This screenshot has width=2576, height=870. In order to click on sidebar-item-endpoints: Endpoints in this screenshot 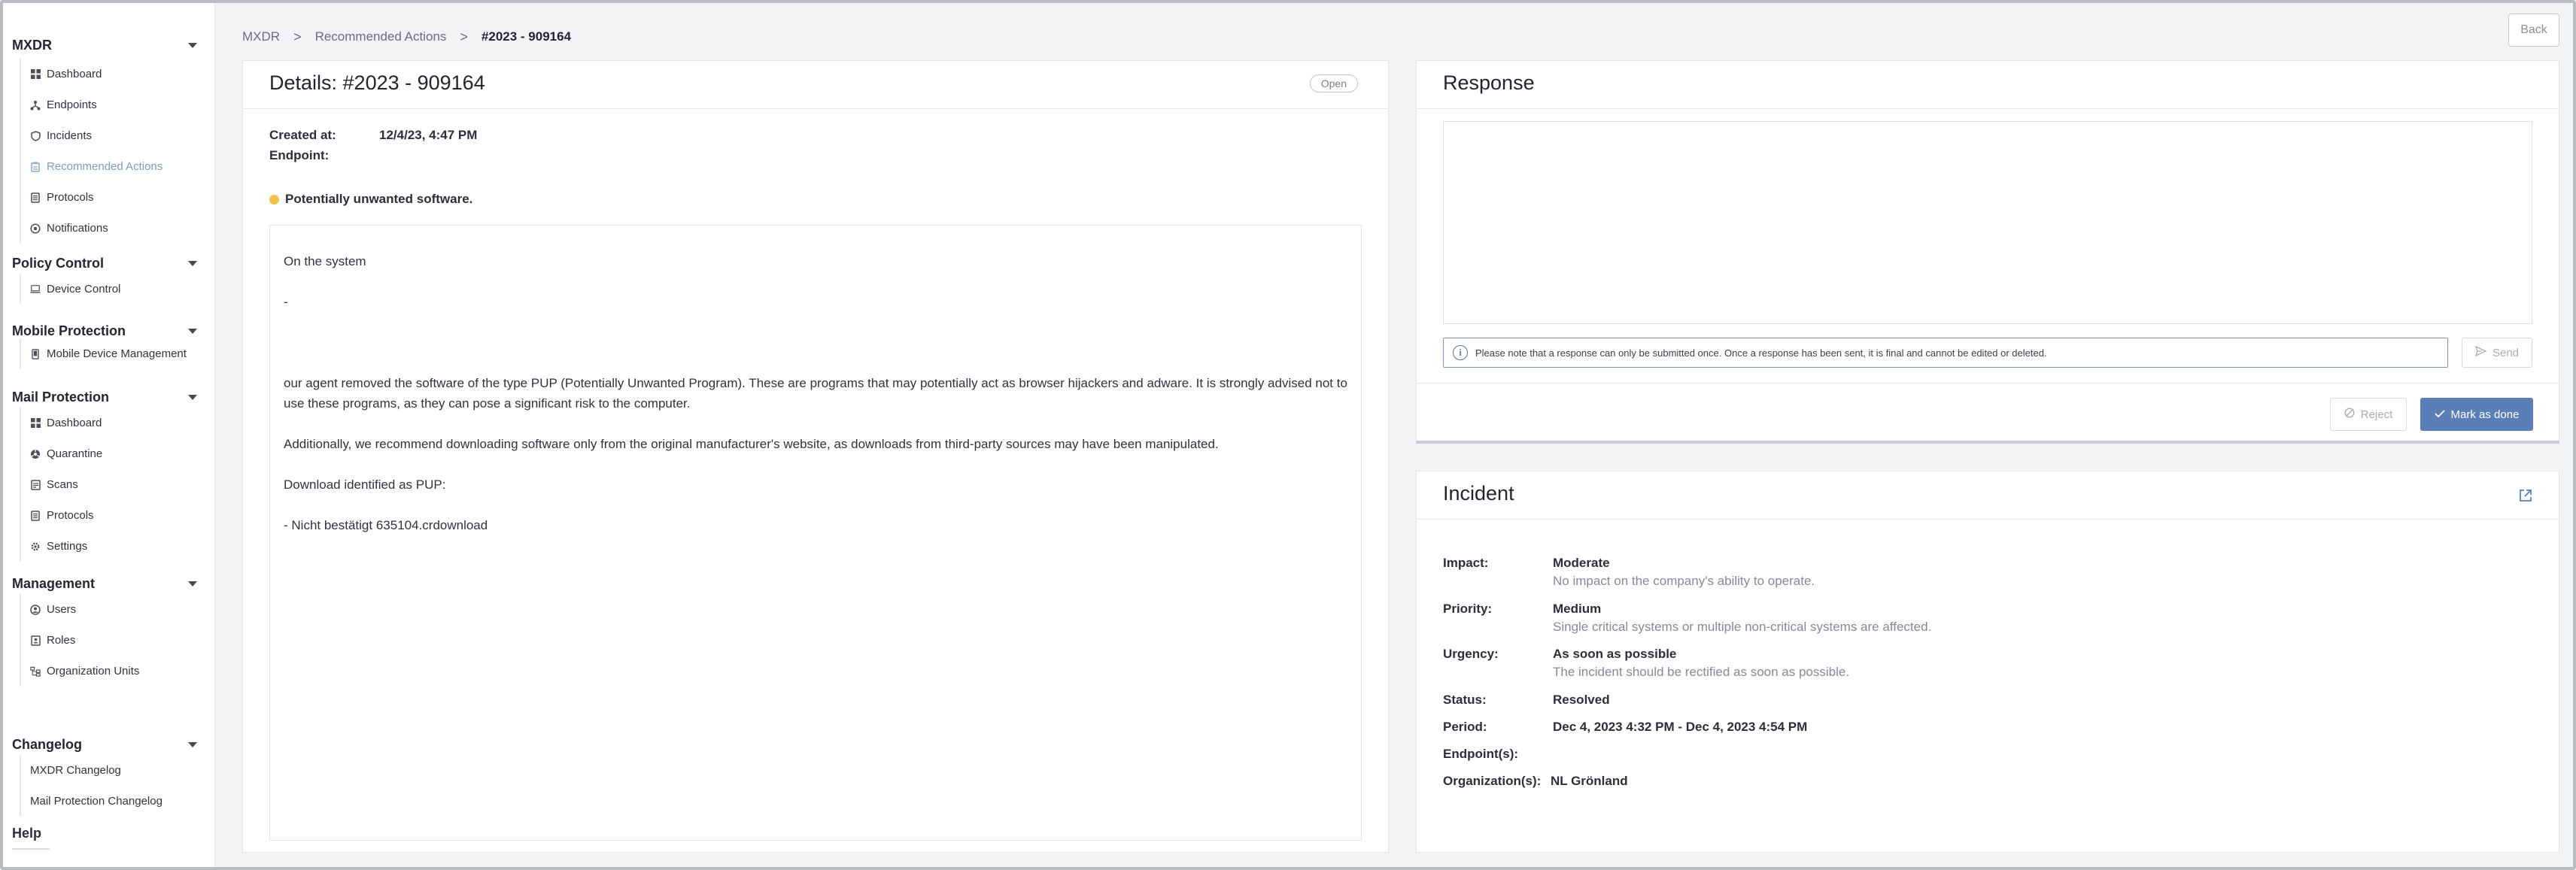, I will do `click(115, 105)`.